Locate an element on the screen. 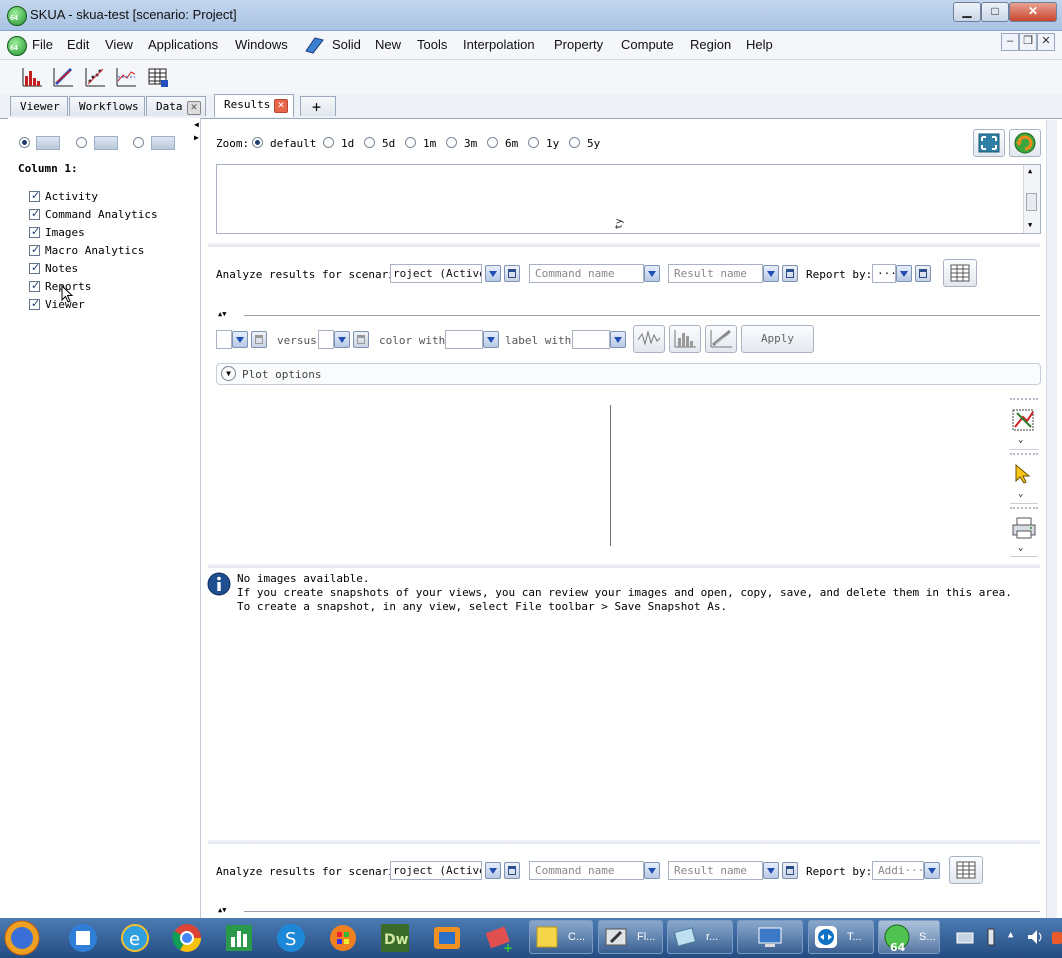 This screenshot has height=958, width=1062. eraser-app-icon: + is located at coordinates (499, 938).